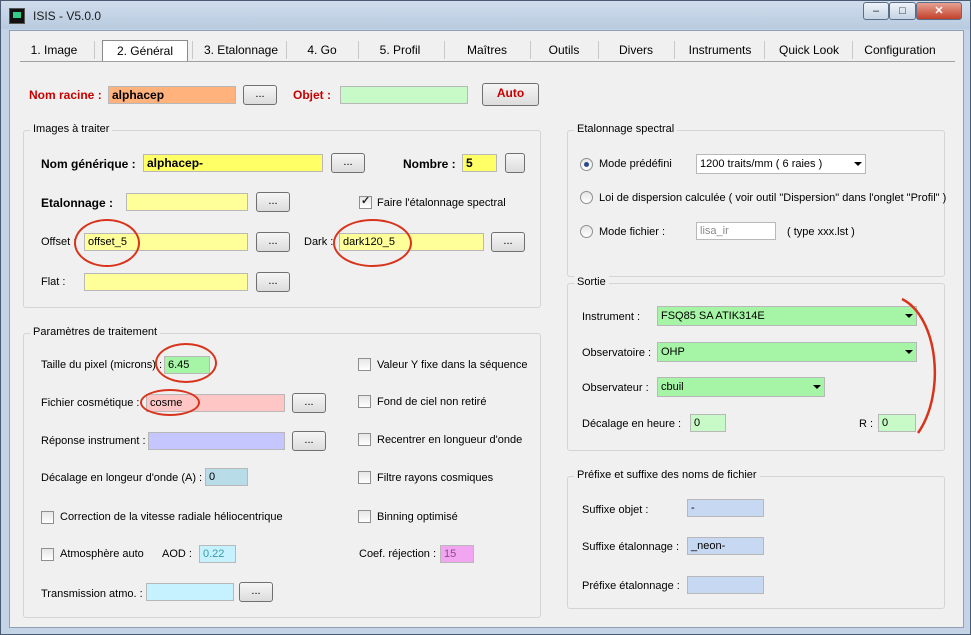  I want to click on observatoire-select: OHP, so click(787, 352).